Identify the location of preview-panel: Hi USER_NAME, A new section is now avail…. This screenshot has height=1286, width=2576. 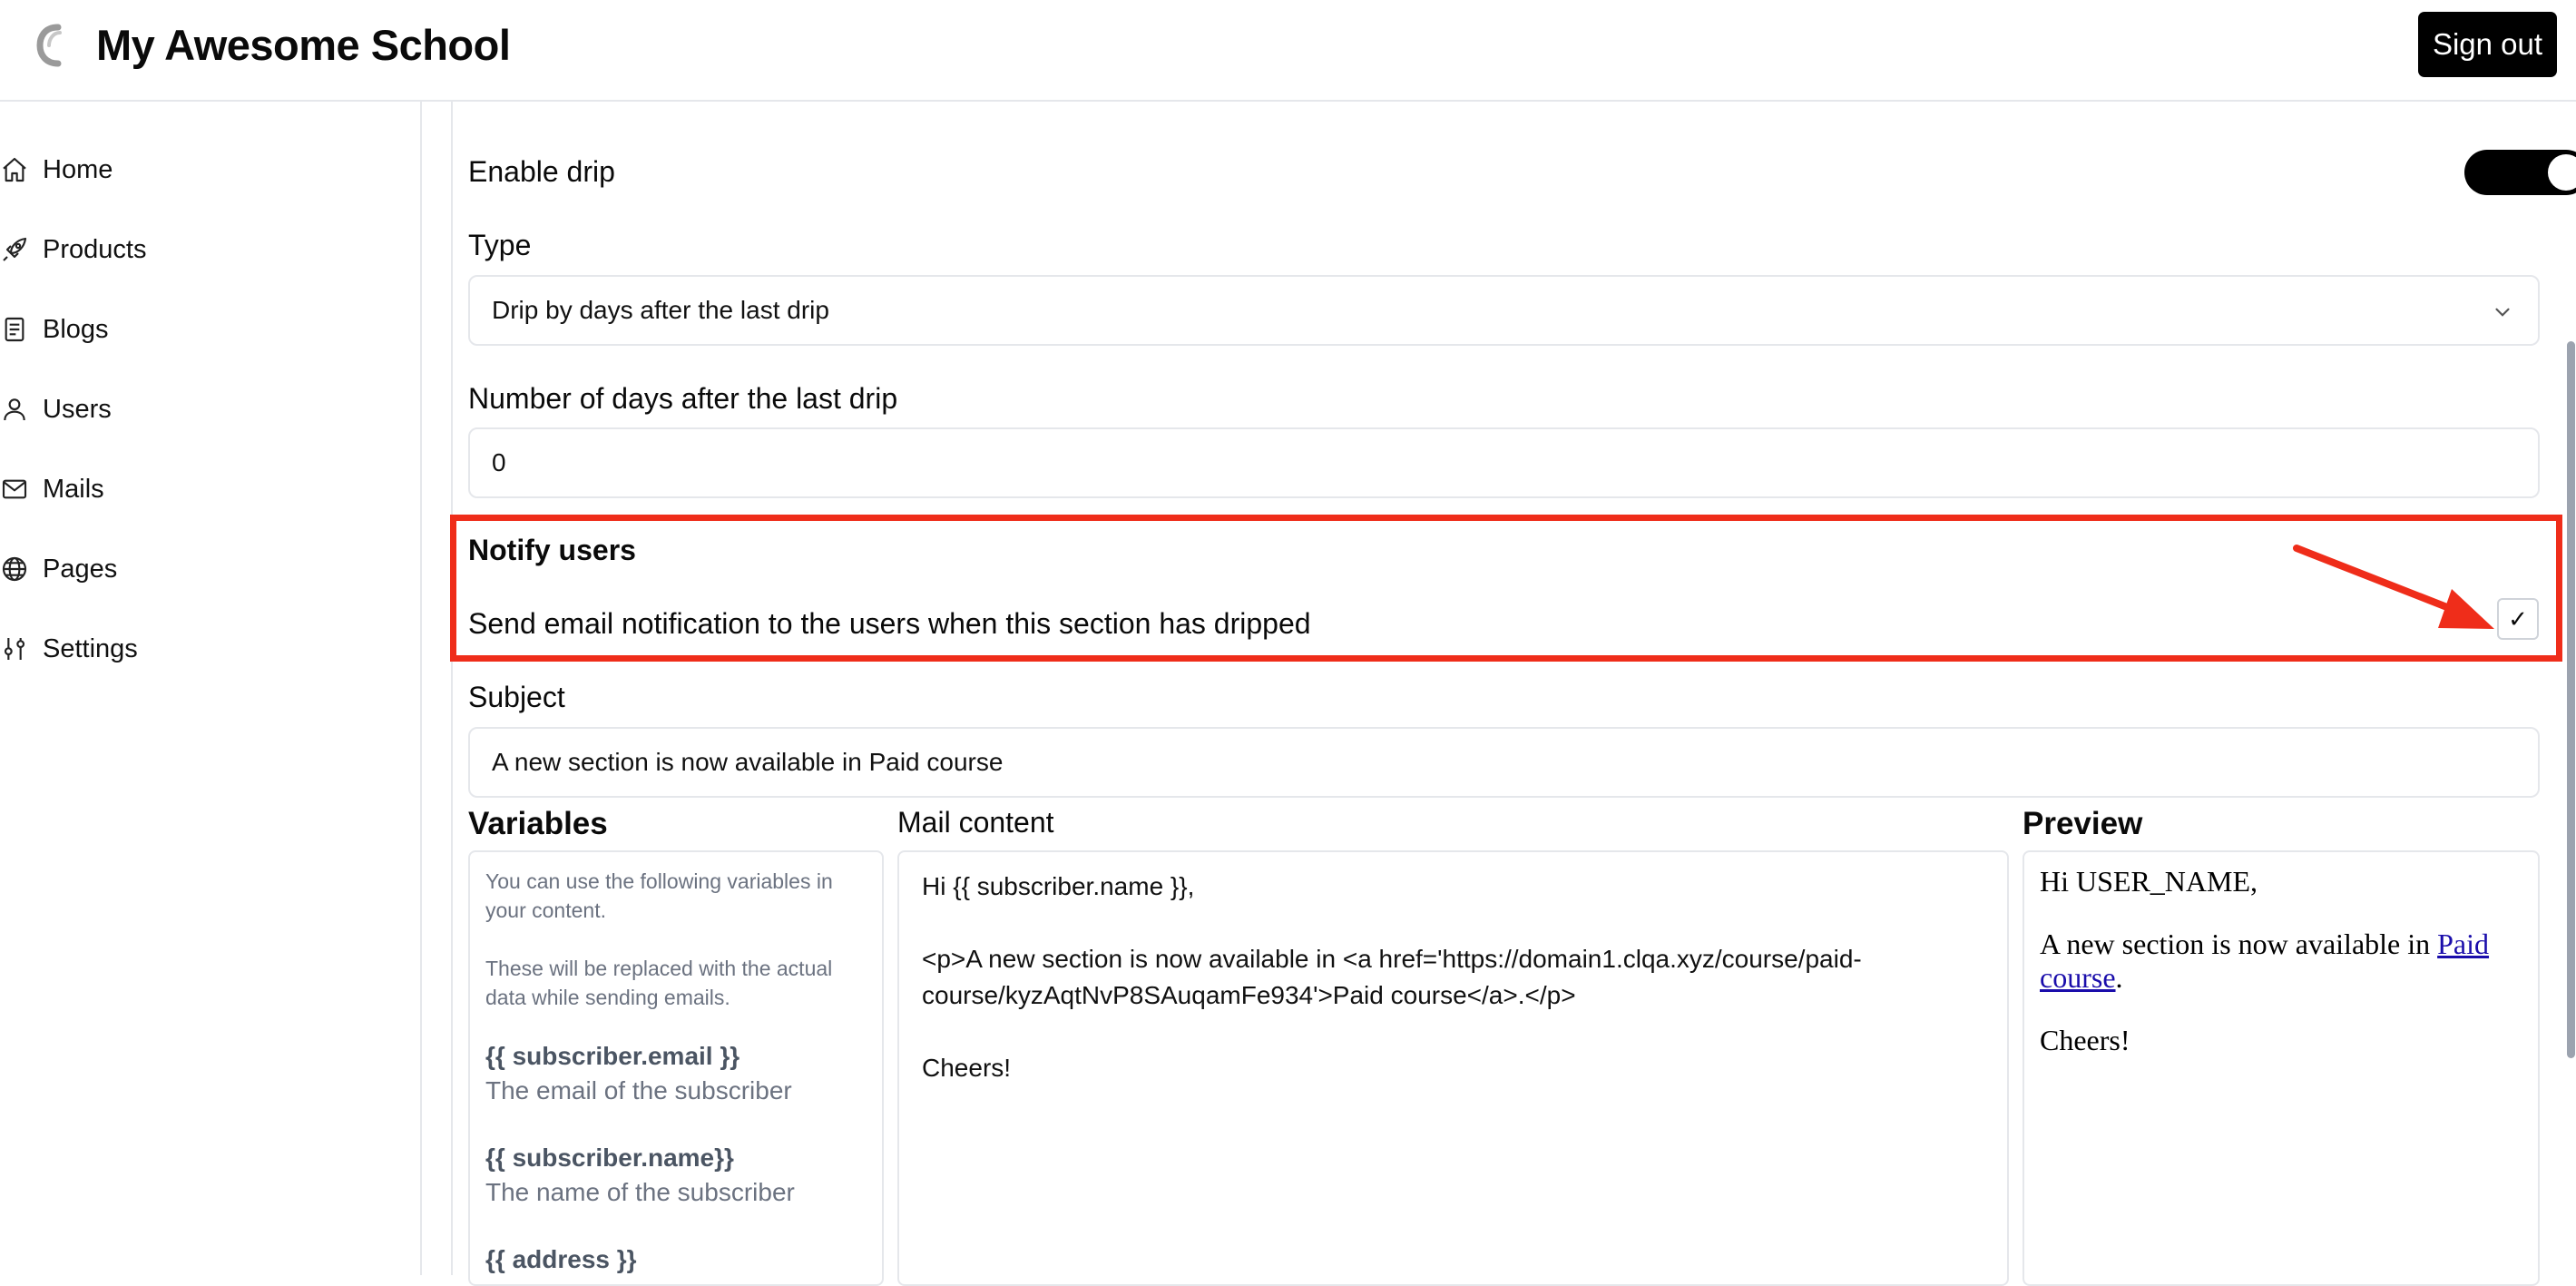
(2281, 1068).